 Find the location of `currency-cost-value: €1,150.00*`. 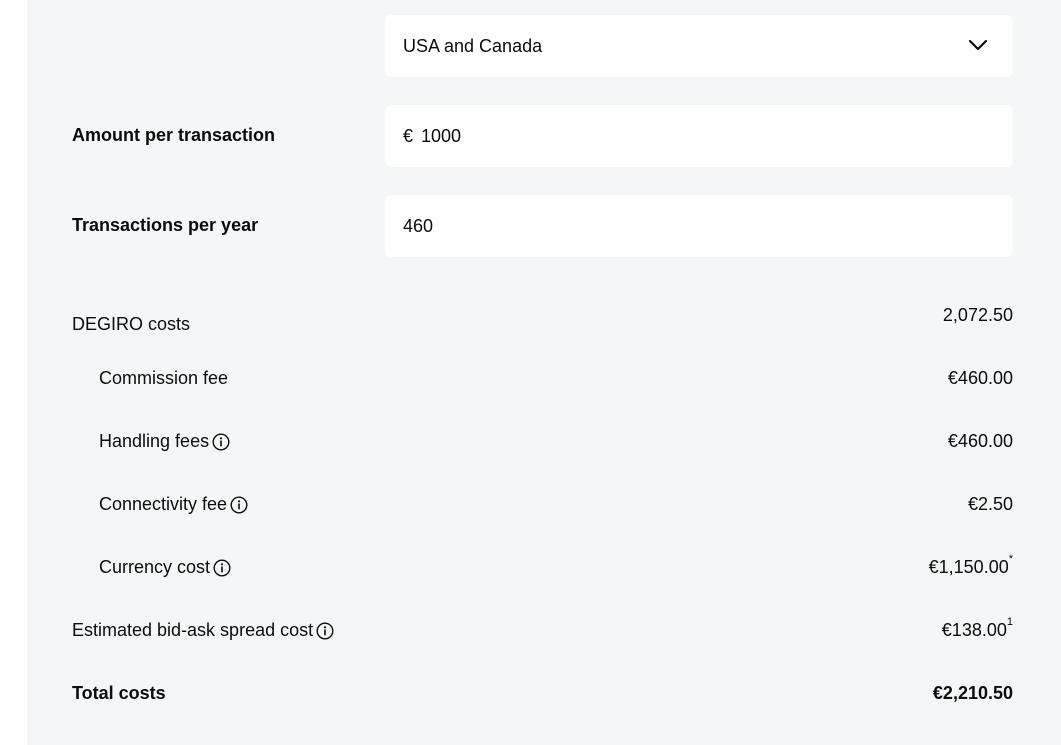

currency-cost-value: €1,150.00* is located at coordinates (970, 565).